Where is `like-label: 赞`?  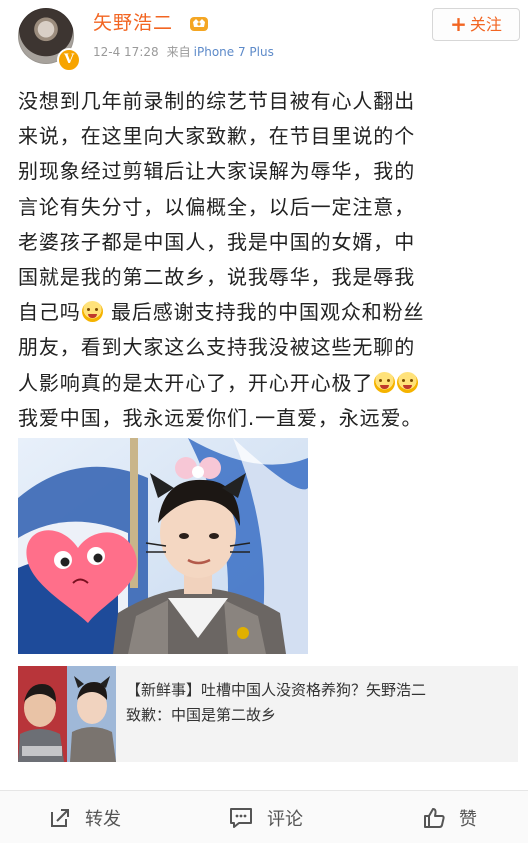 like-label: 赞 is located at coordinates (468, 819).